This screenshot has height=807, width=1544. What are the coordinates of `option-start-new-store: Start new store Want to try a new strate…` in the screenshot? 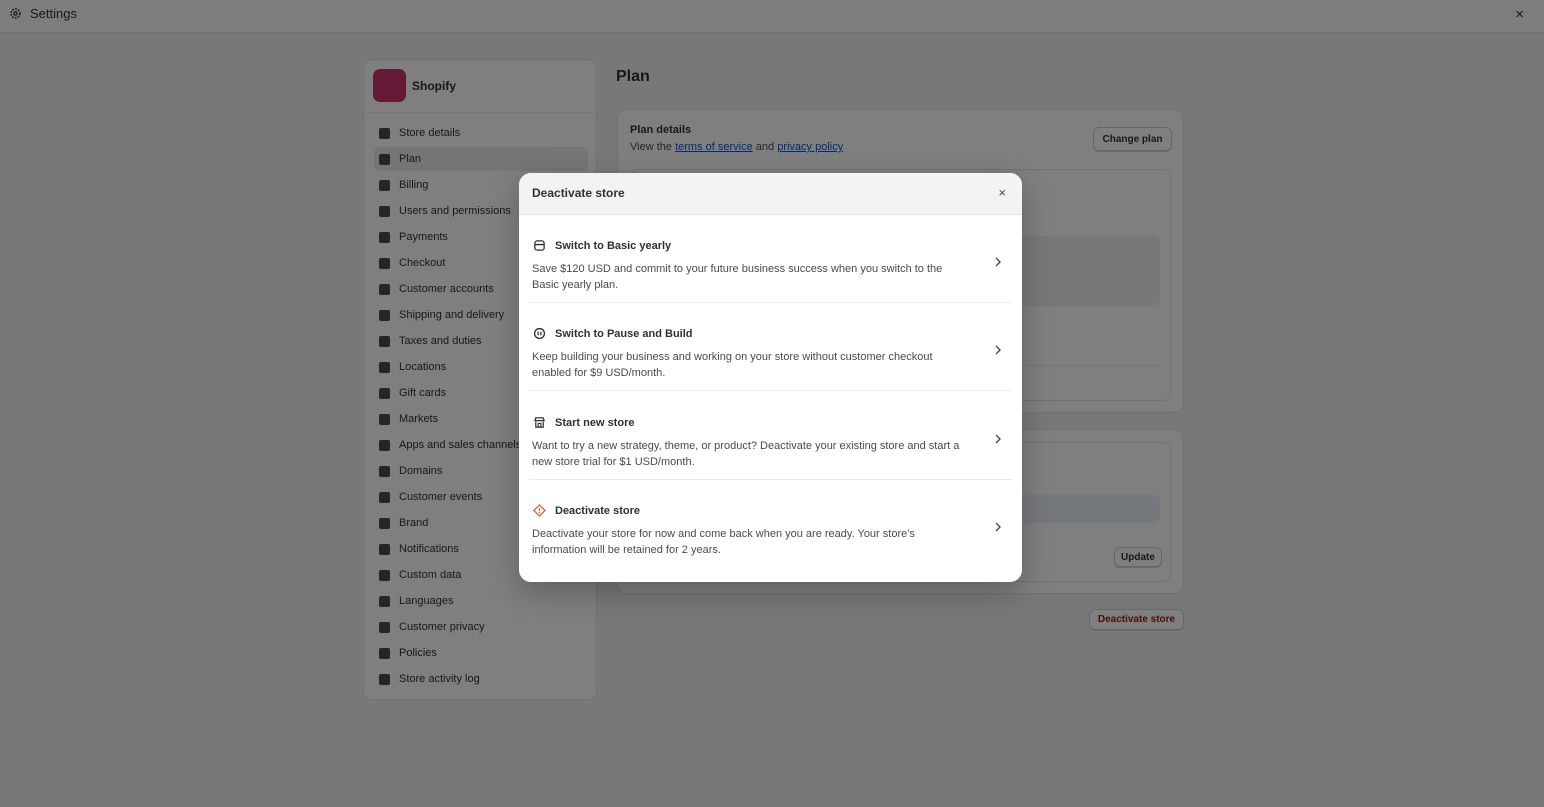 It's located at (770, 436).